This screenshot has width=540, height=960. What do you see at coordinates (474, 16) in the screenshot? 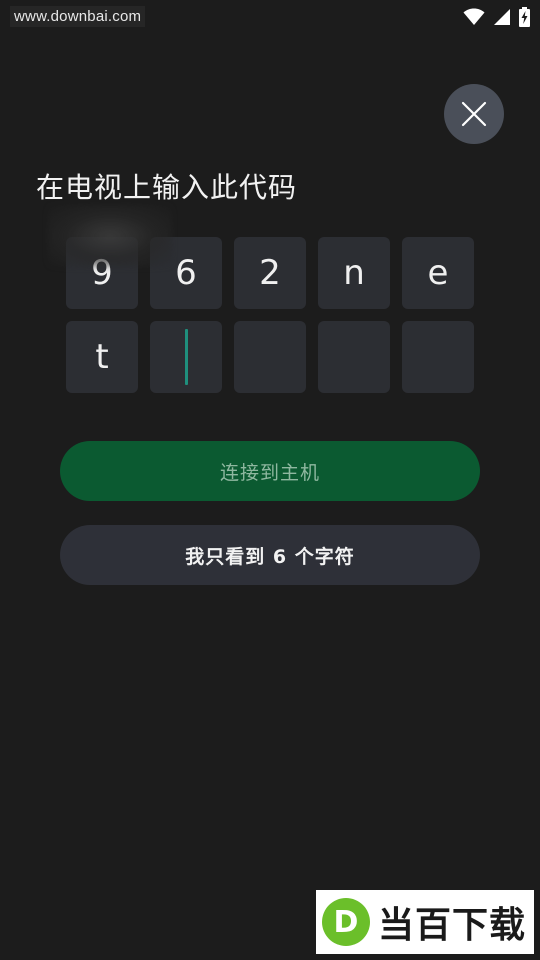
I see `wifi-icon` at bounding box center [474, 16].